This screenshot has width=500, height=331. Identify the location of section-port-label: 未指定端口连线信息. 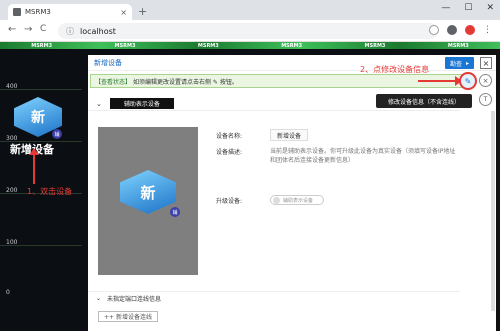
(134, 299).